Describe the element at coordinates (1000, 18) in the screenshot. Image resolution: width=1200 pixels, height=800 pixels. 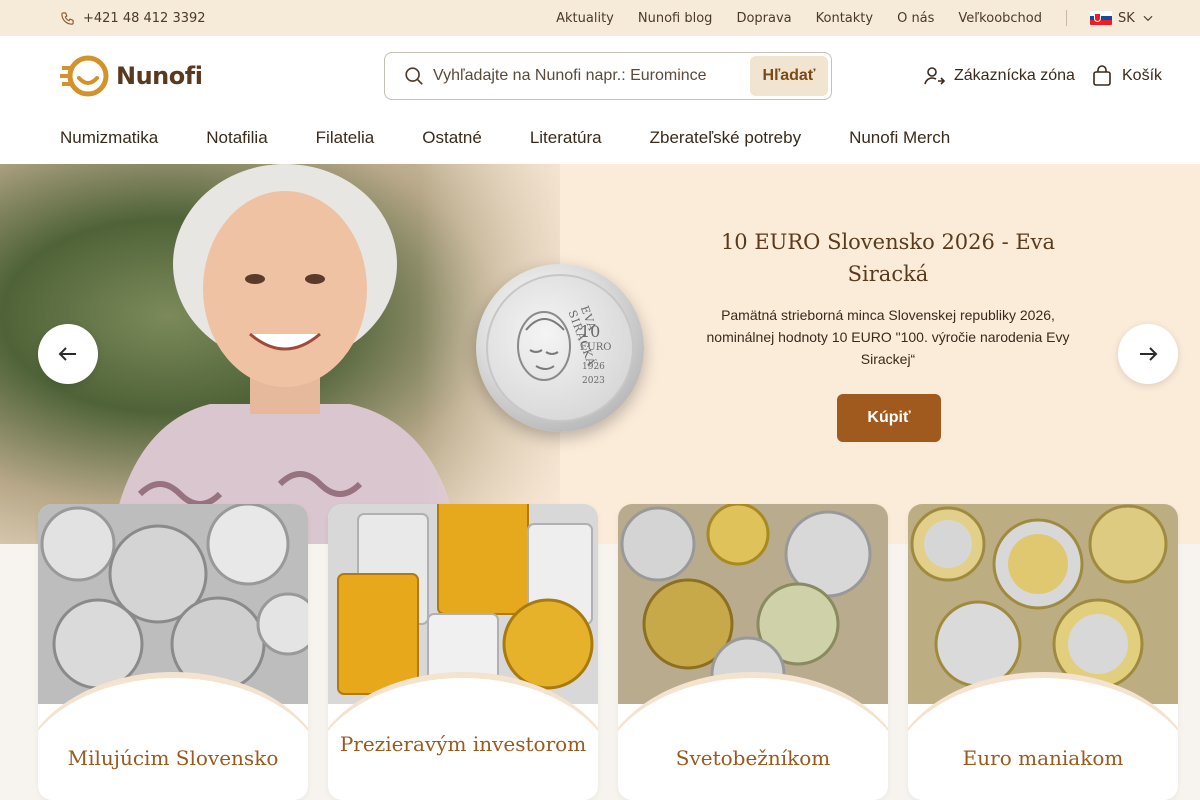
I see `top-link-velkoobchod: Veľkoobchod` at that location.